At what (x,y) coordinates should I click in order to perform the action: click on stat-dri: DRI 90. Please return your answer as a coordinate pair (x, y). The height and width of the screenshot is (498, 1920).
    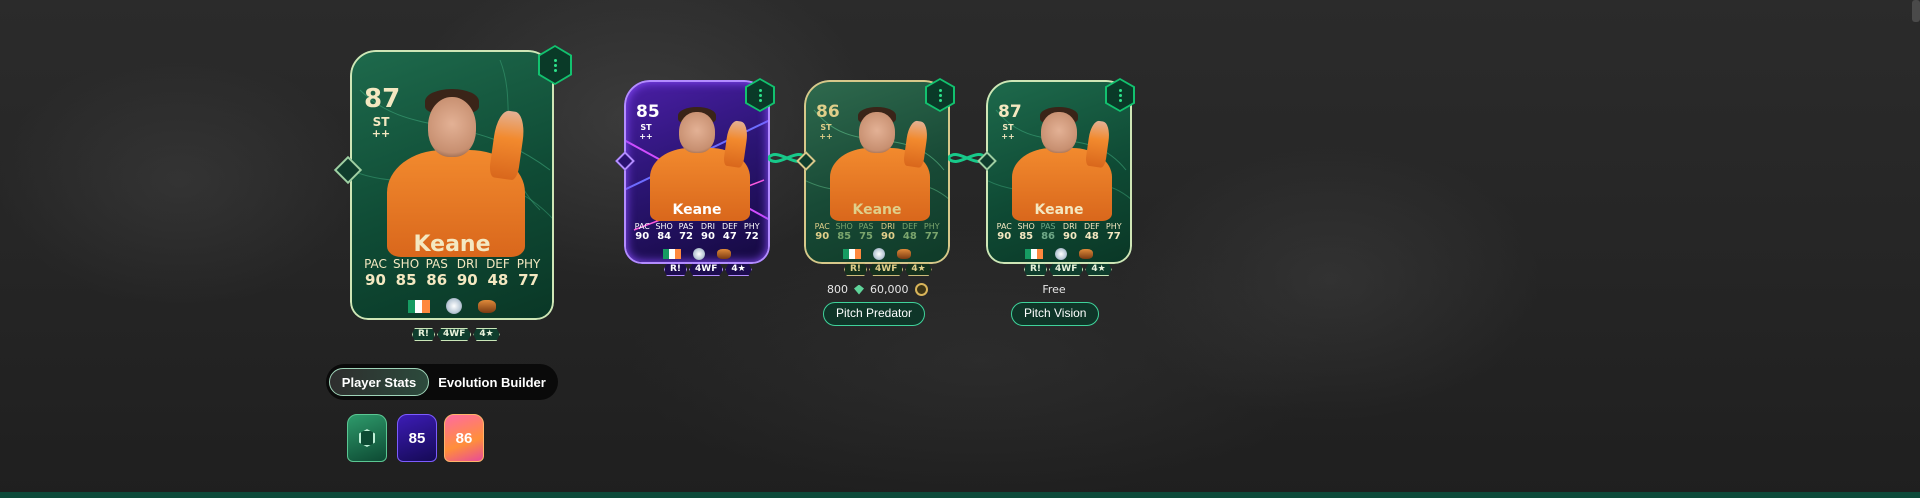
    Looking at the image, I should click on (467, 273).